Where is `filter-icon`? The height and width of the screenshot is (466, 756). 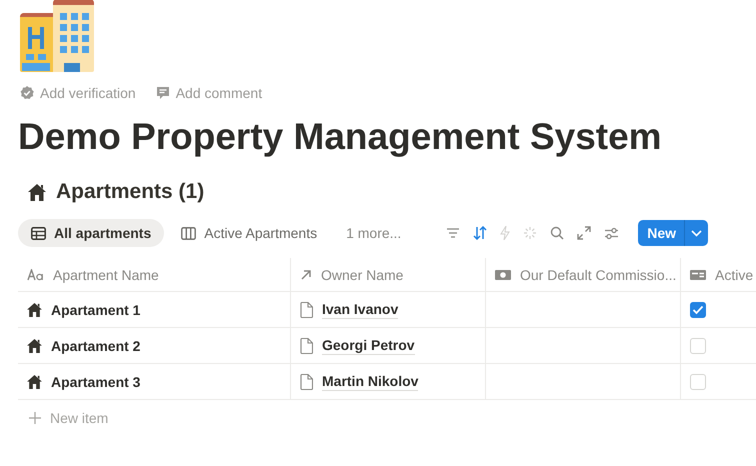 filter-icon is located at coordinates (453, 233).